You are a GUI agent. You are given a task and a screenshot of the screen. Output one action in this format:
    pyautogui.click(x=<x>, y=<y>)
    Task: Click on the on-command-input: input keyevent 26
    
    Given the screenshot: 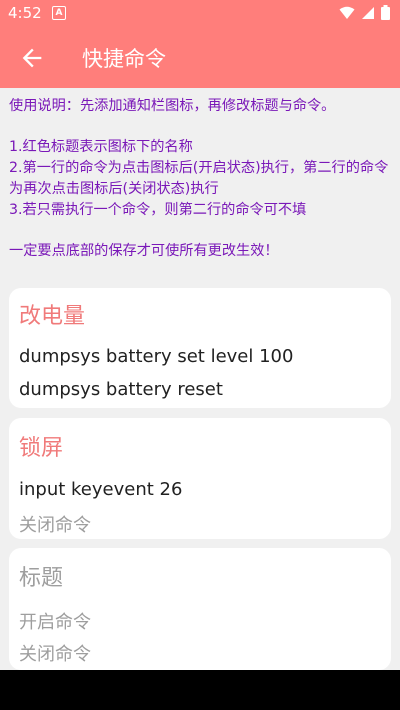 What is the action you would take?
    pyautogui.click(x=100, y=489)
    